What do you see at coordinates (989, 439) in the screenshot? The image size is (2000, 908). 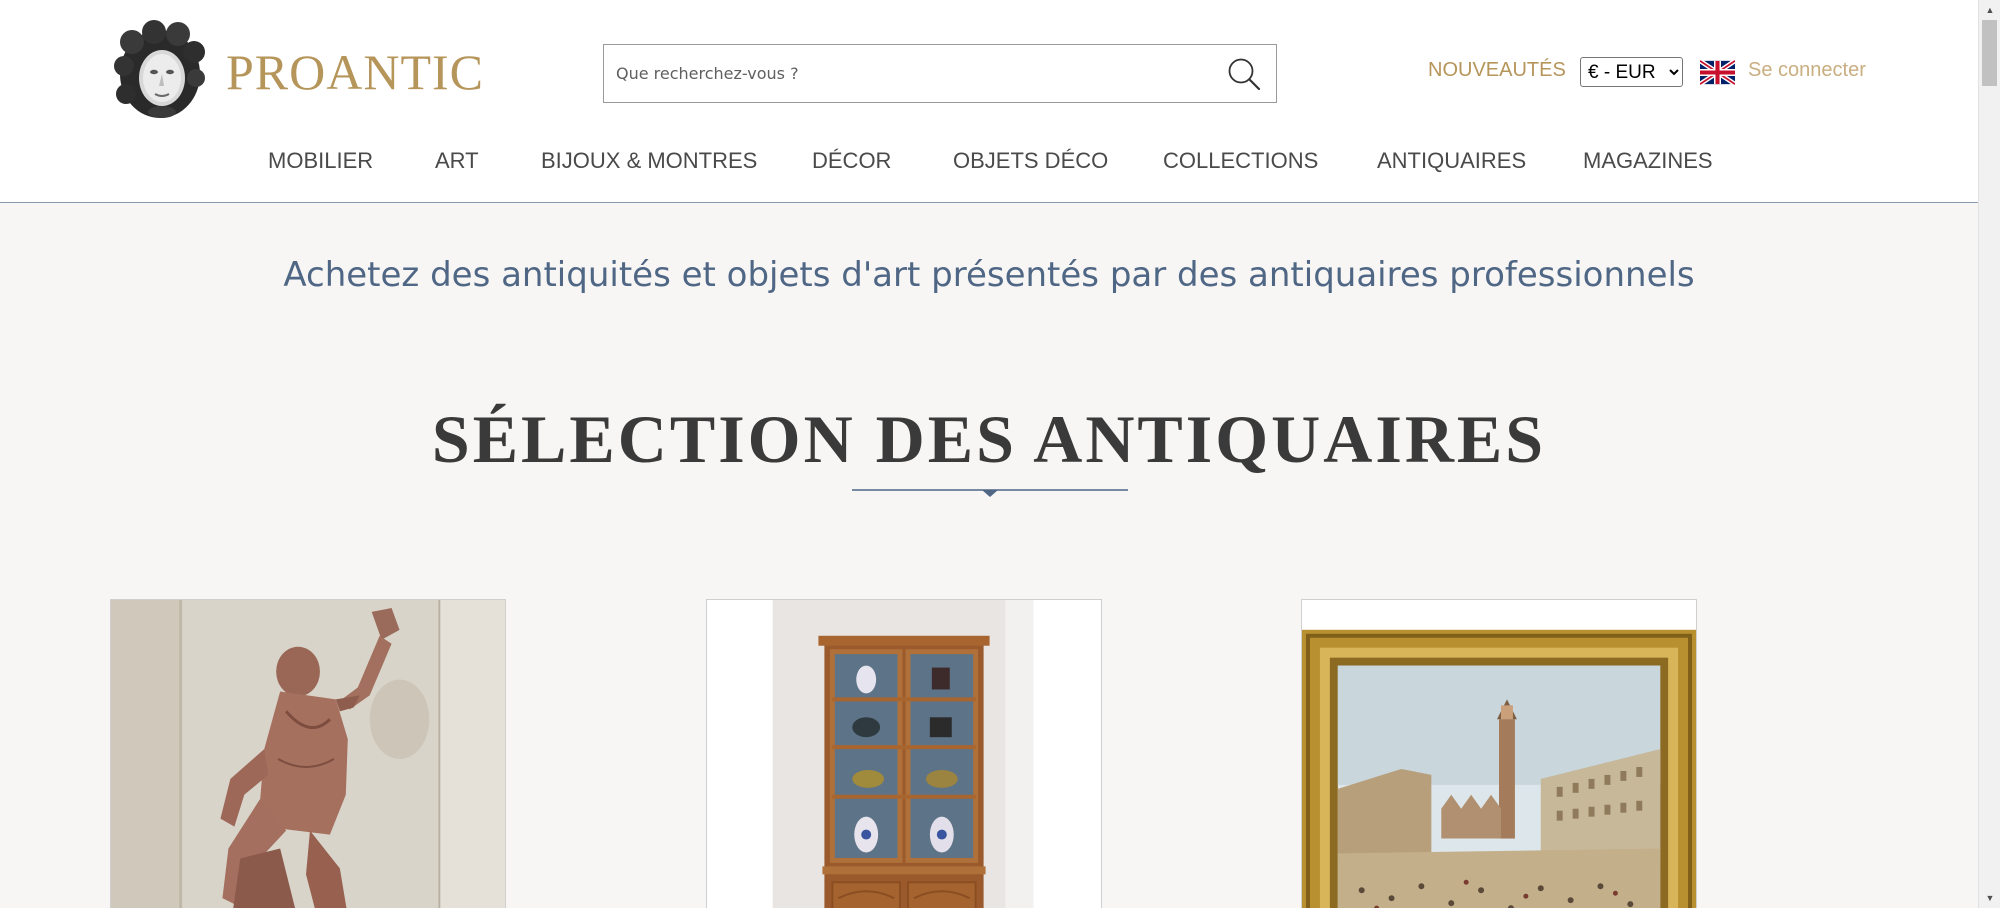 I see `section-title: SÉLECTION DES ANTIQUAIRES` at bounding box center [989, 439].